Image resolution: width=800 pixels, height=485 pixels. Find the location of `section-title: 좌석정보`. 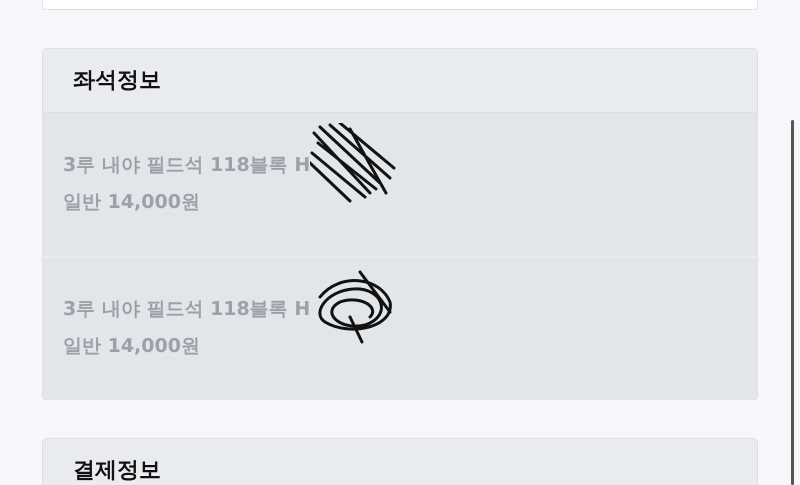

section-title: 좌석정보 is located at coordinates (117, 81).